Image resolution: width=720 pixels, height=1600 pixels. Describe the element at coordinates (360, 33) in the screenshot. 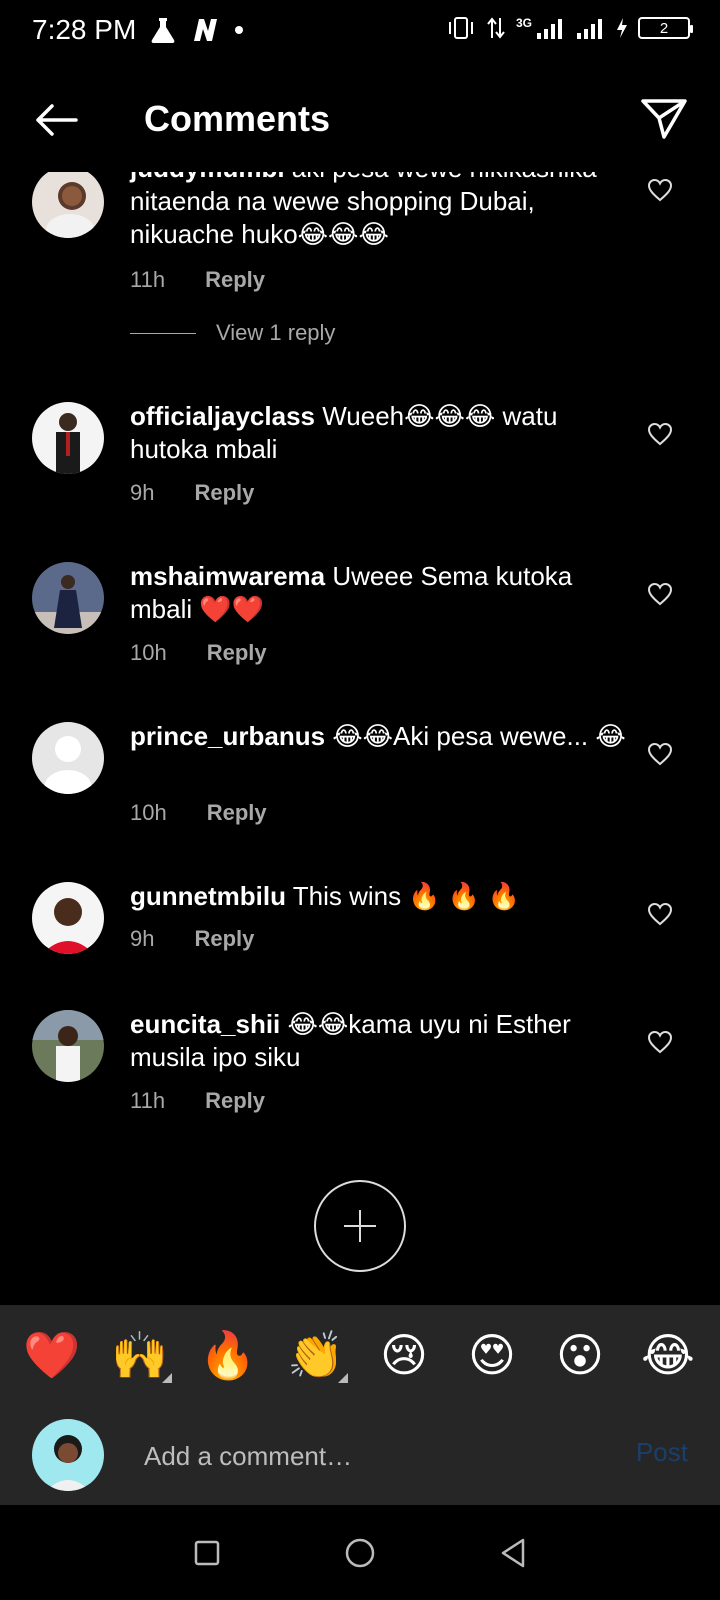

I see `status-bar: 7:28 PM 3G 2` at that location.